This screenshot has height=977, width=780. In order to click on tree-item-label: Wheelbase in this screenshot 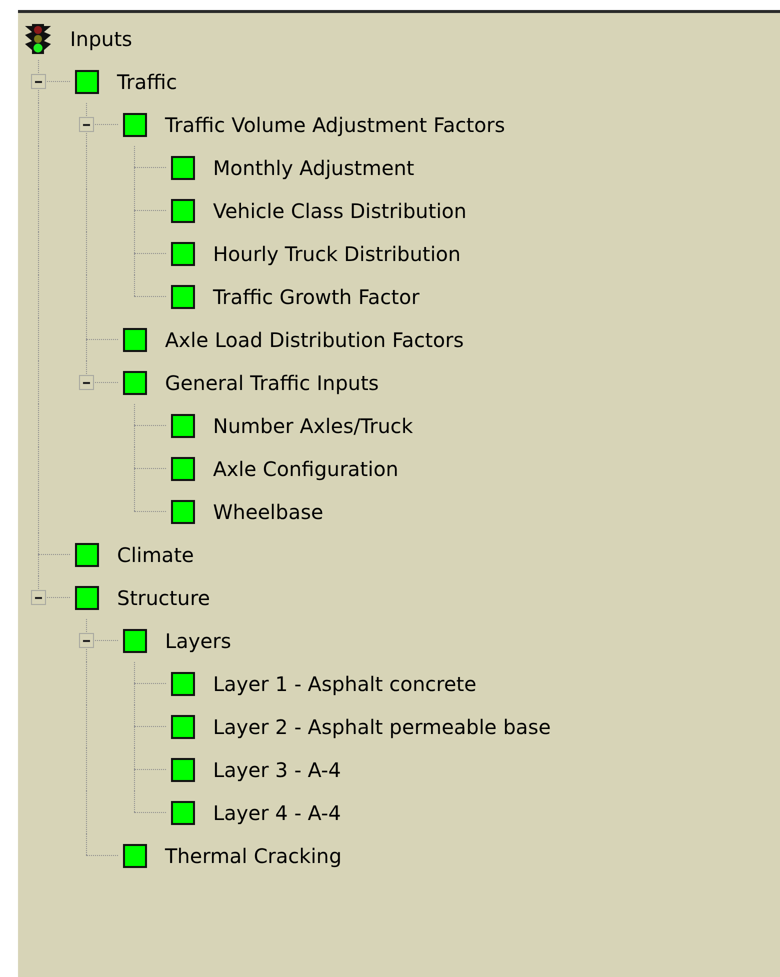, I will do `click(268, 512)`.